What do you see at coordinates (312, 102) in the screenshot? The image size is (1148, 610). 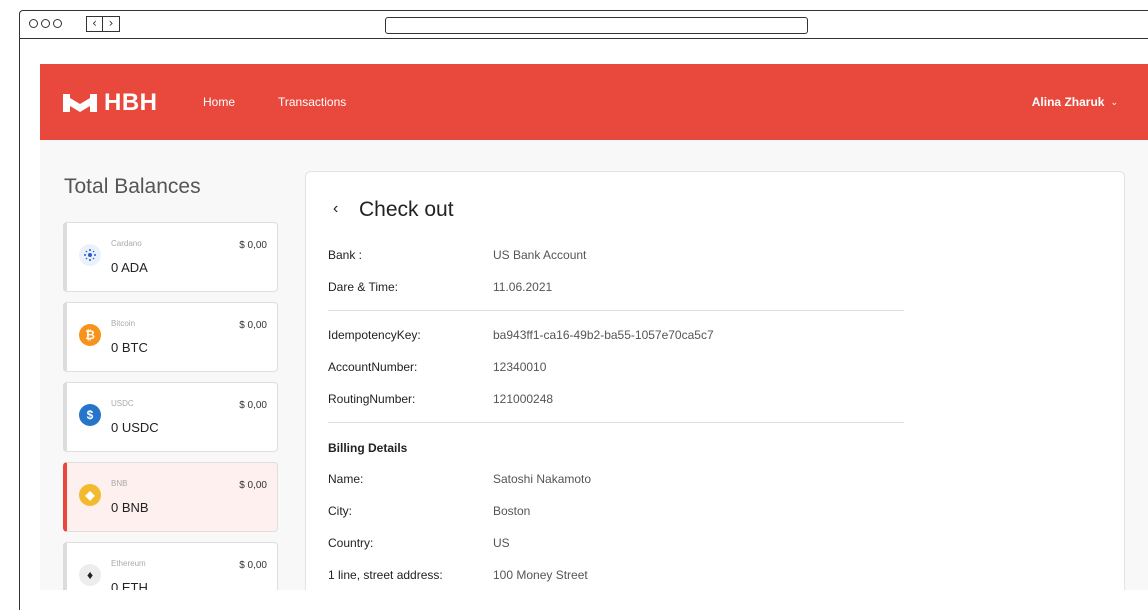 I see `nav-transactions-link: Transactions` at bounding box center [312, 102].